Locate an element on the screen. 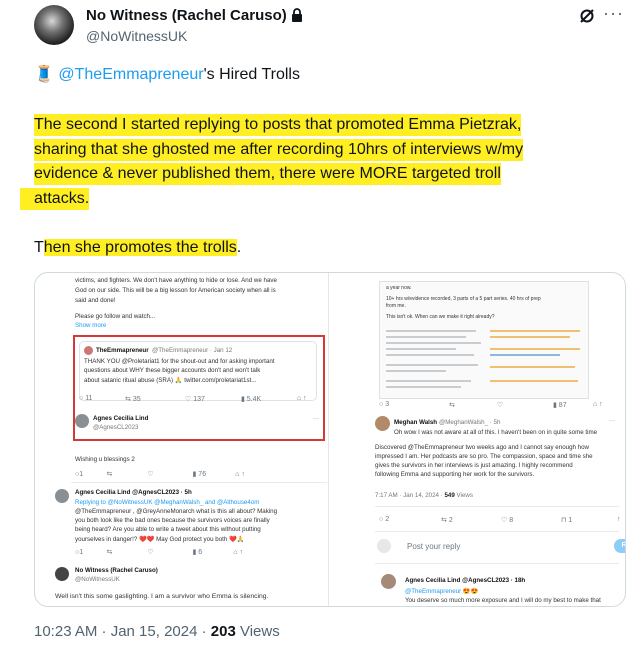 This screenshot has height=651, width=628. paragraph-2: Then she promotes the trolls. is located at coordinates (137, 248).